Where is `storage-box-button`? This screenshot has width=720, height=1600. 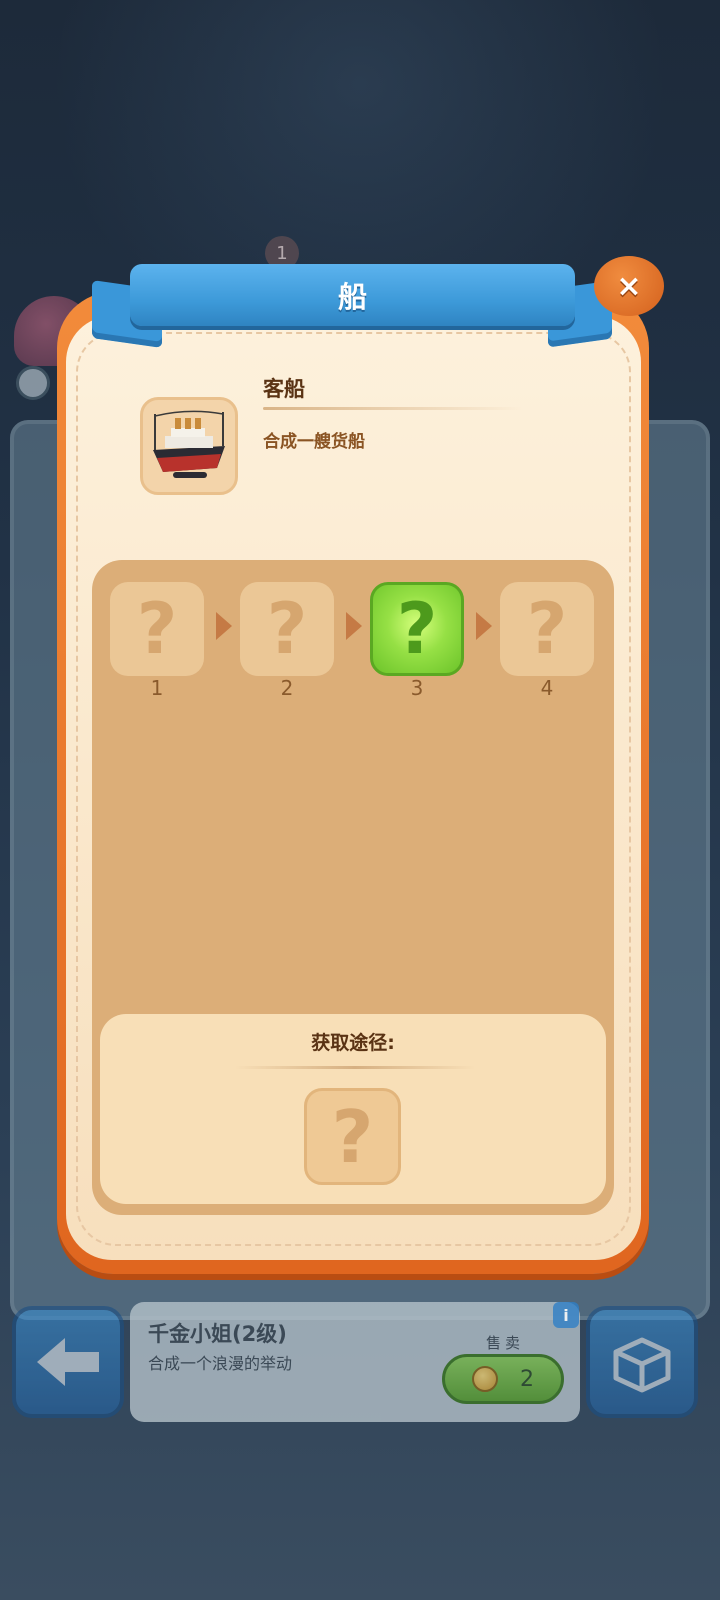
storage-box-button is located at coordinates (642, 1362).